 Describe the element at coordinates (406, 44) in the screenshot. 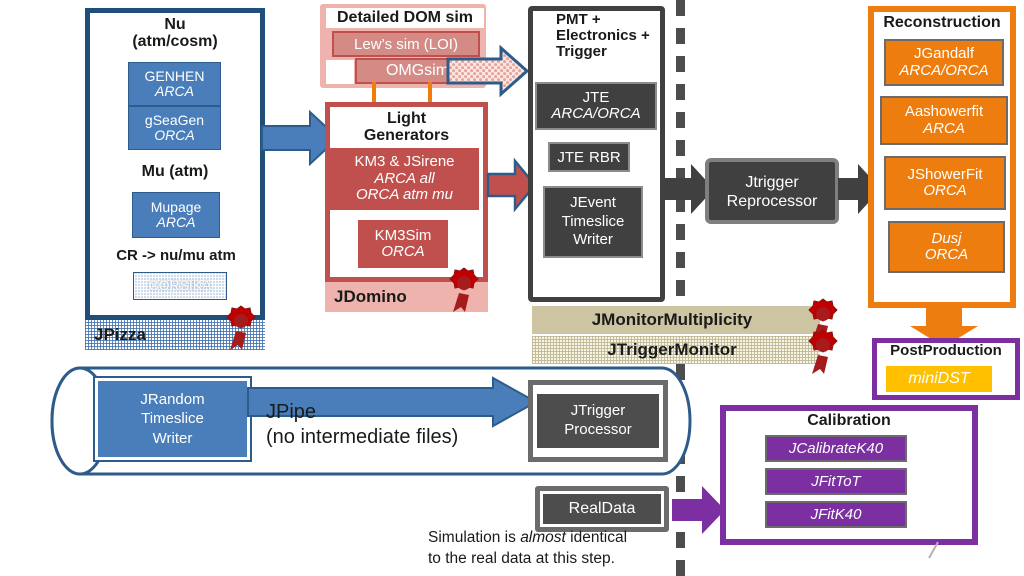

I see `chip-lews-sim-name: Lew’s sim (LOI)` at that location.